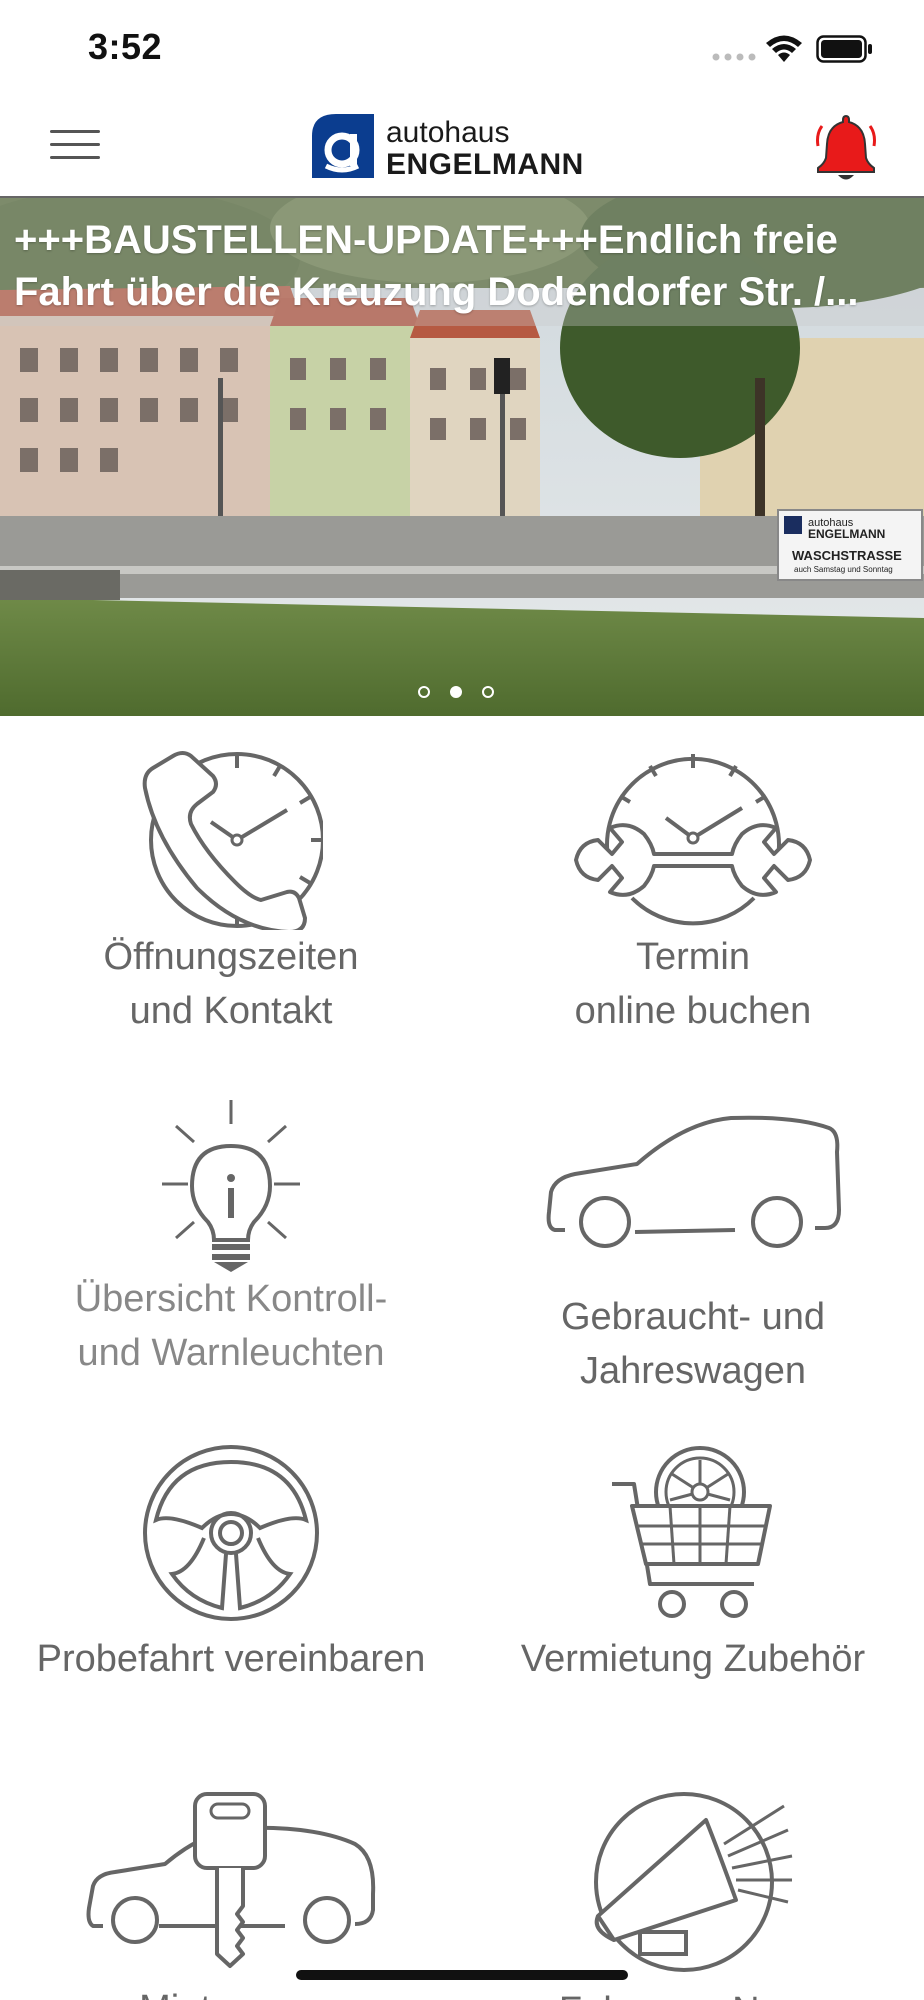 This screenshot has width=924, height=2000. I want to click on sign-text-line2: auch Samstag und Sonntag, so click(843, 569).